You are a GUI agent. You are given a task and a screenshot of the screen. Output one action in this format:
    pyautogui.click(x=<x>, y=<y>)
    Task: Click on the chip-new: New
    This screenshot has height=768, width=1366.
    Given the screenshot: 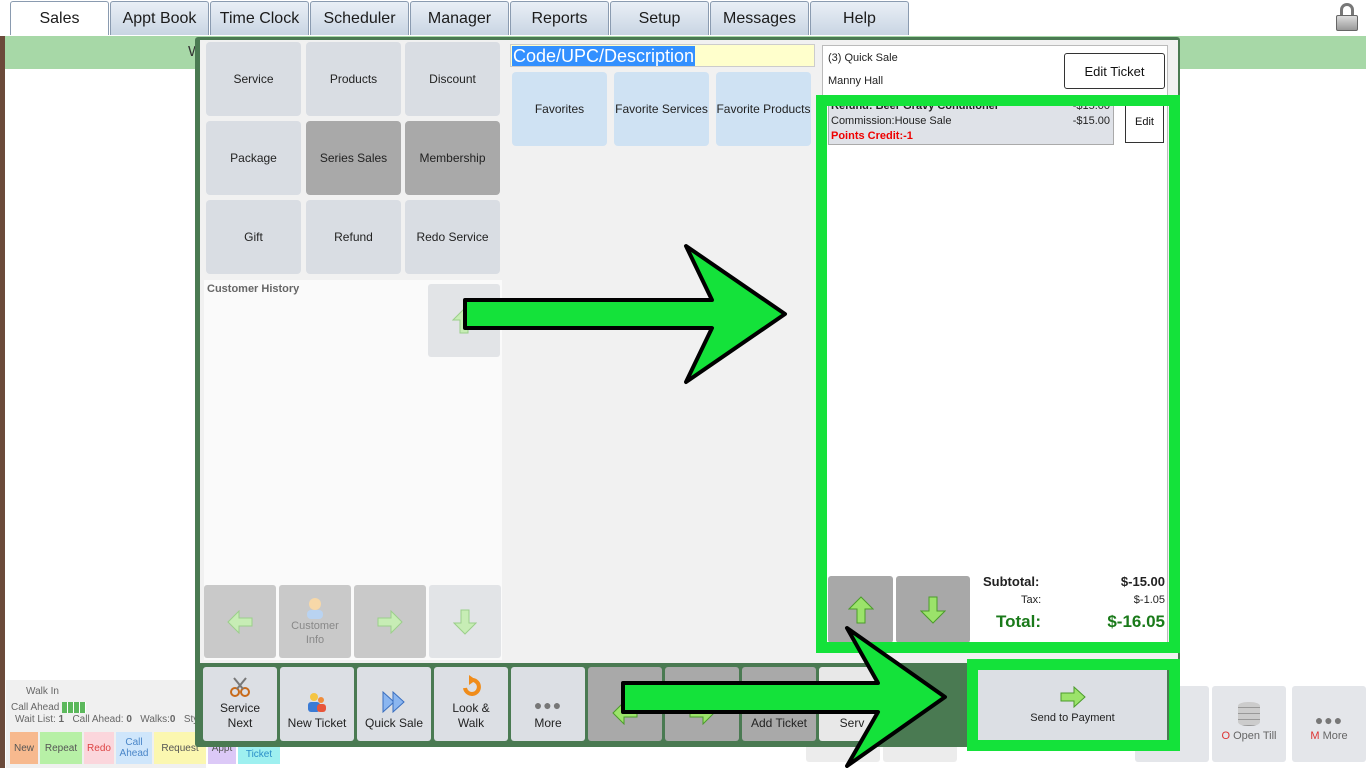 What is the action you would take?
    pyautogui.click(x=24, y=748)
    